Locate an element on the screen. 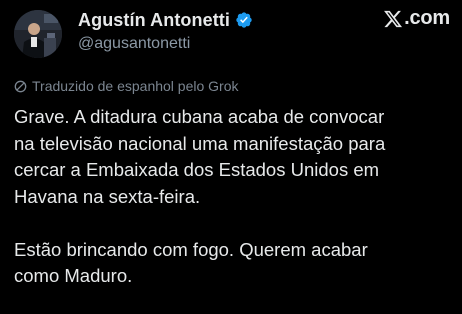 Image resolution: width=462 pixels, height=314 pixels. tweet-line: como Maduro. is located at coordinates (73, 275).